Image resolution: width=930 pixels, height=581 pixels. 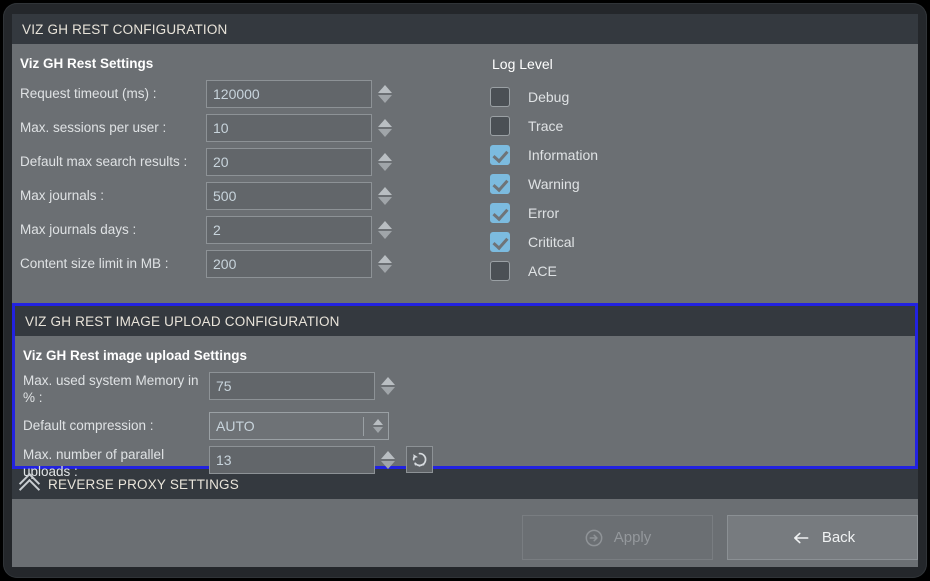 What do you see at coordinates (563, 154) in the screenshot?
I see `checkbox-label-information: Information` at bounding box center [563, 154].